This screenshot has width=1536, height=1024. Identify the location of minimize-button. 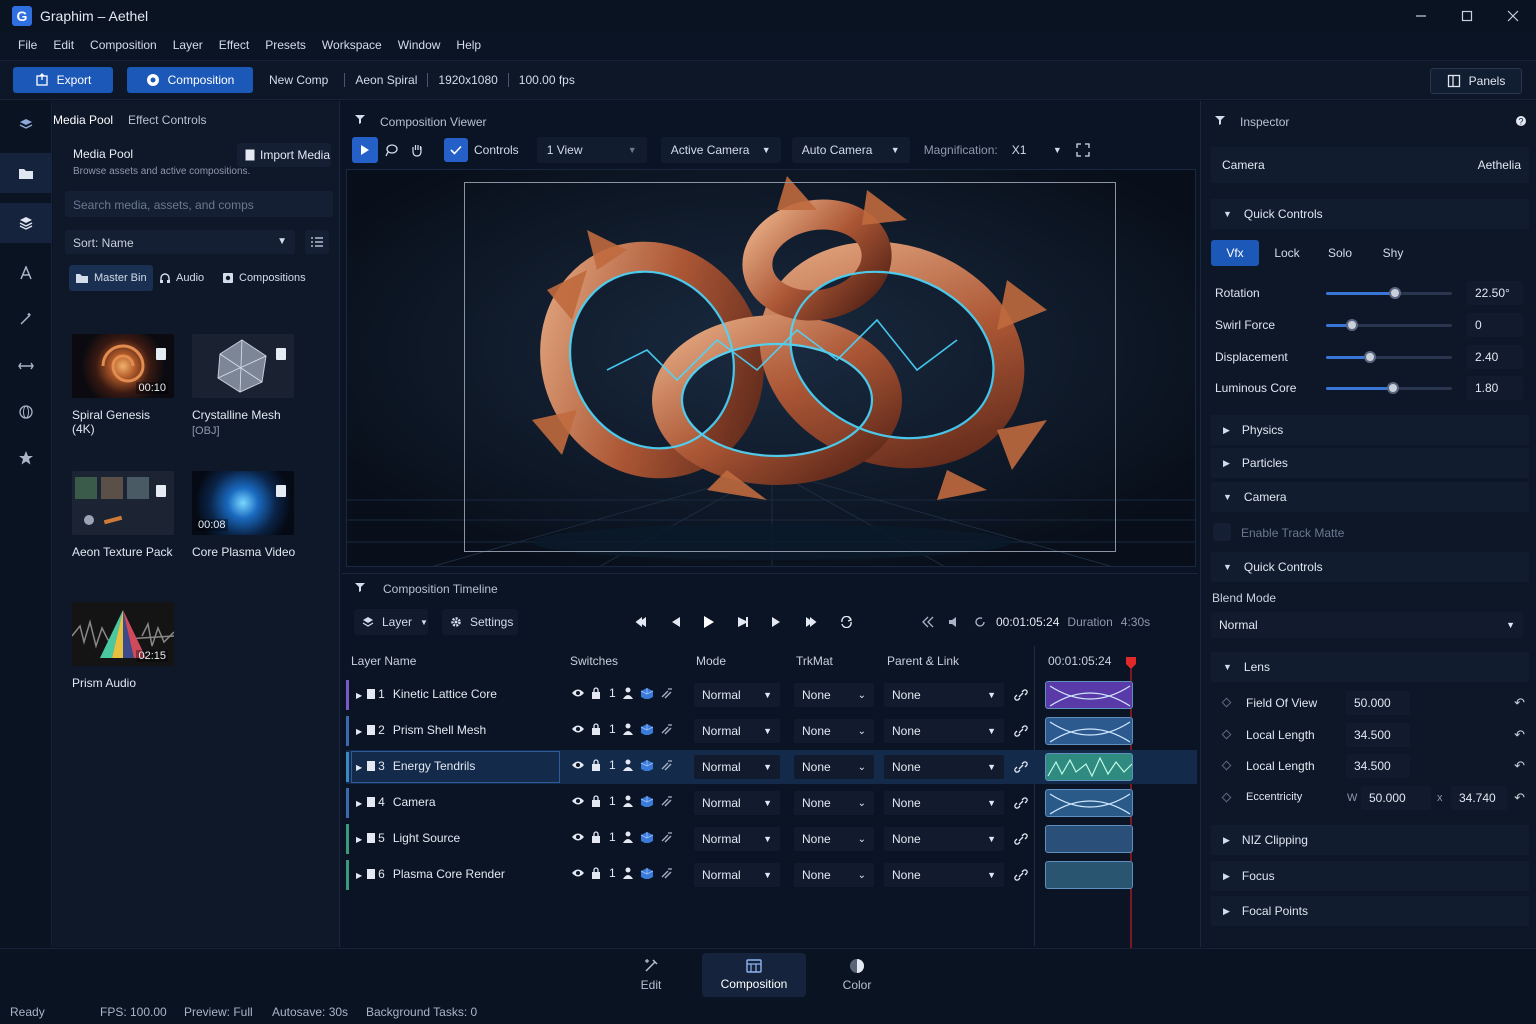
(1421, 16).